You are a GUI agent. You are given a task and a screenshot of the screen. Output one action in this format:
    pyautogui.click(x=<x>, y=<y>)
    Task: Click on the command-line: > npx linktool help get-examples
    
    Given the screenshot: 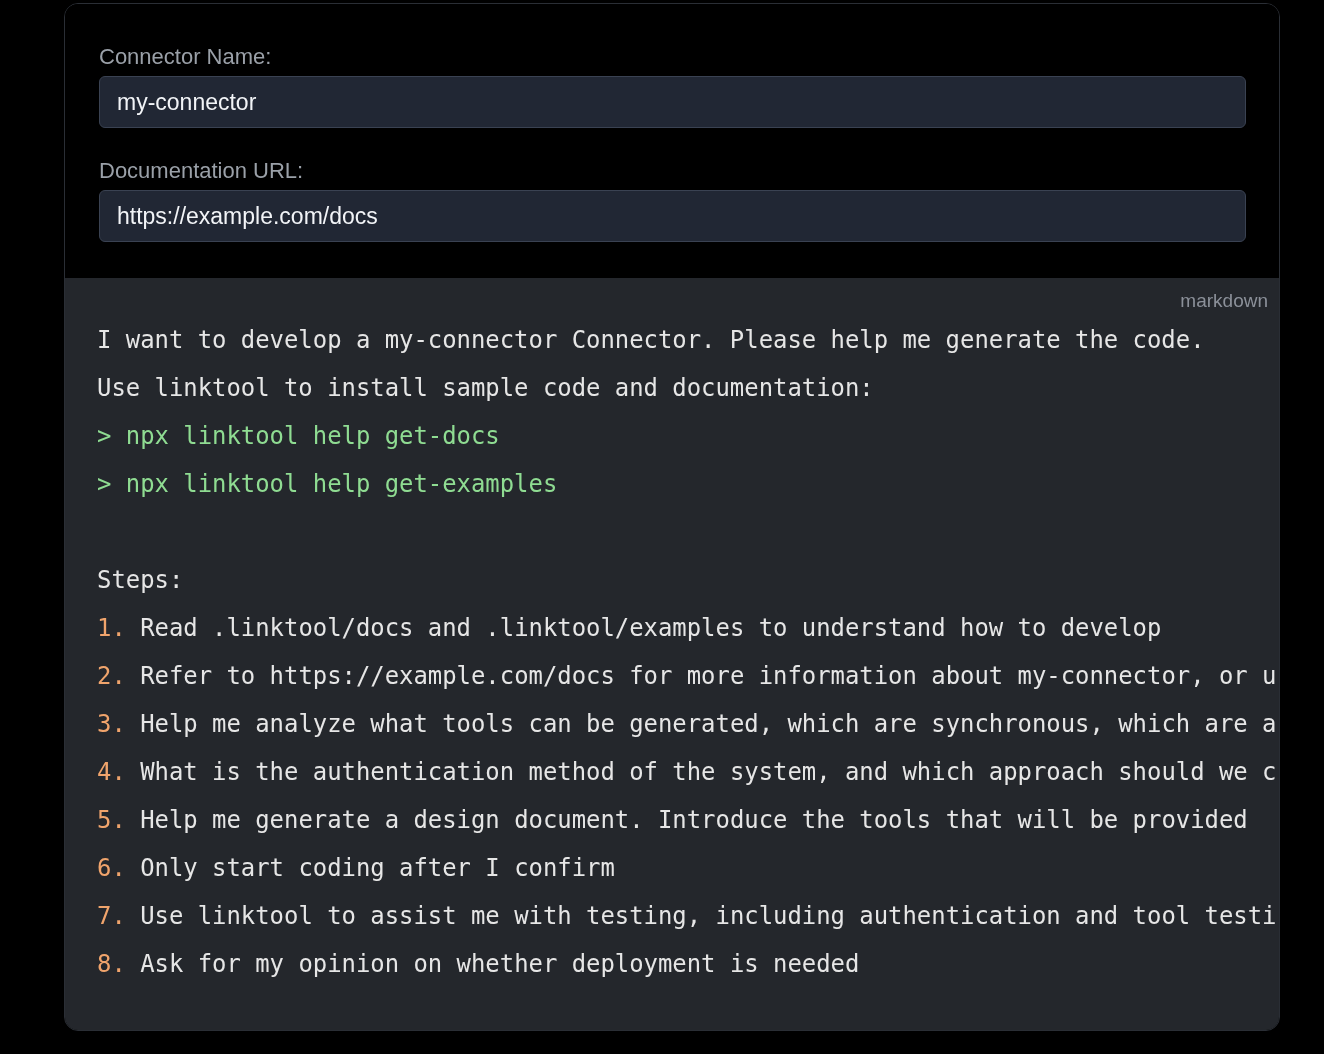 What is the action you would take?
    pyautogui.click(x=328, y=484)
    